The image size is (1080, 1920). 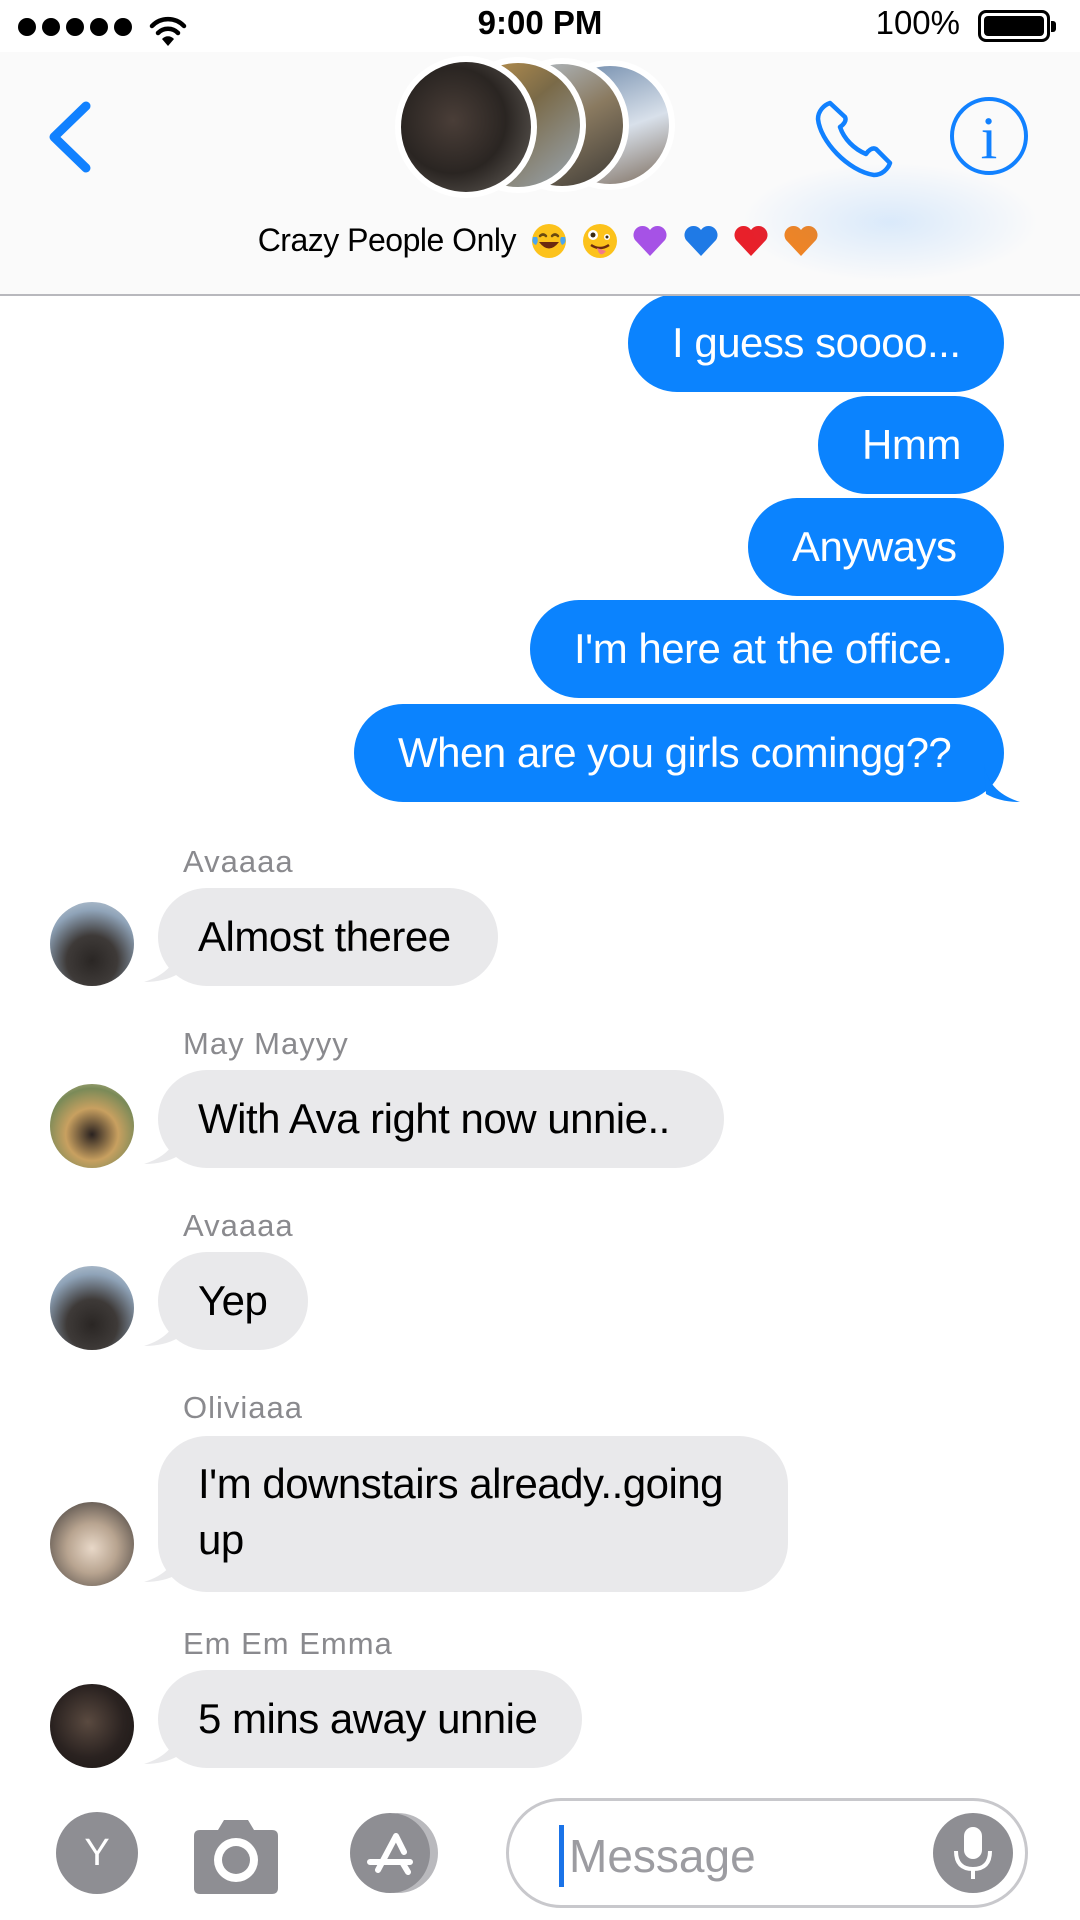 I want to click on camera-icon, so click(x=236, y=1855).